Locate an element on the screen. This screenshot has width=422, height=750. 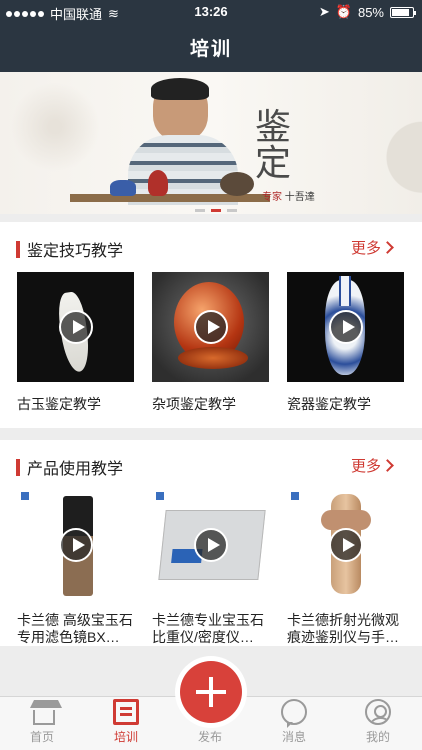
section-title: 产品使用教学 is located at coordinates (75, 469).